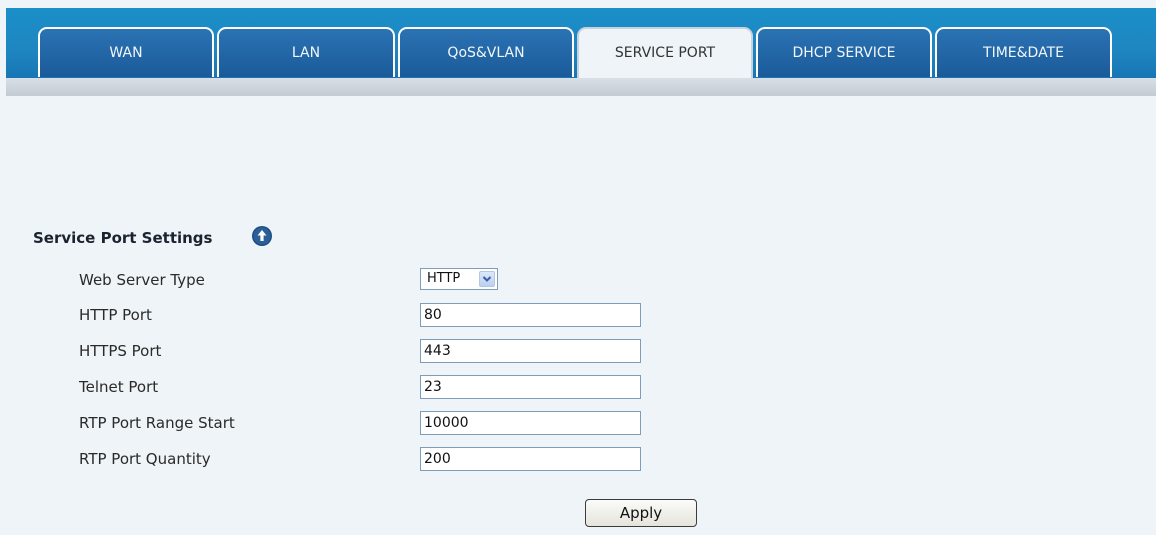 This screenshot has width=1156, height=535. What do you see at coordinates (157, 423) in the screenshot?
I see `rtp-port-range-start-label: RTP Port Range Start` at bounding box center [157, 423].